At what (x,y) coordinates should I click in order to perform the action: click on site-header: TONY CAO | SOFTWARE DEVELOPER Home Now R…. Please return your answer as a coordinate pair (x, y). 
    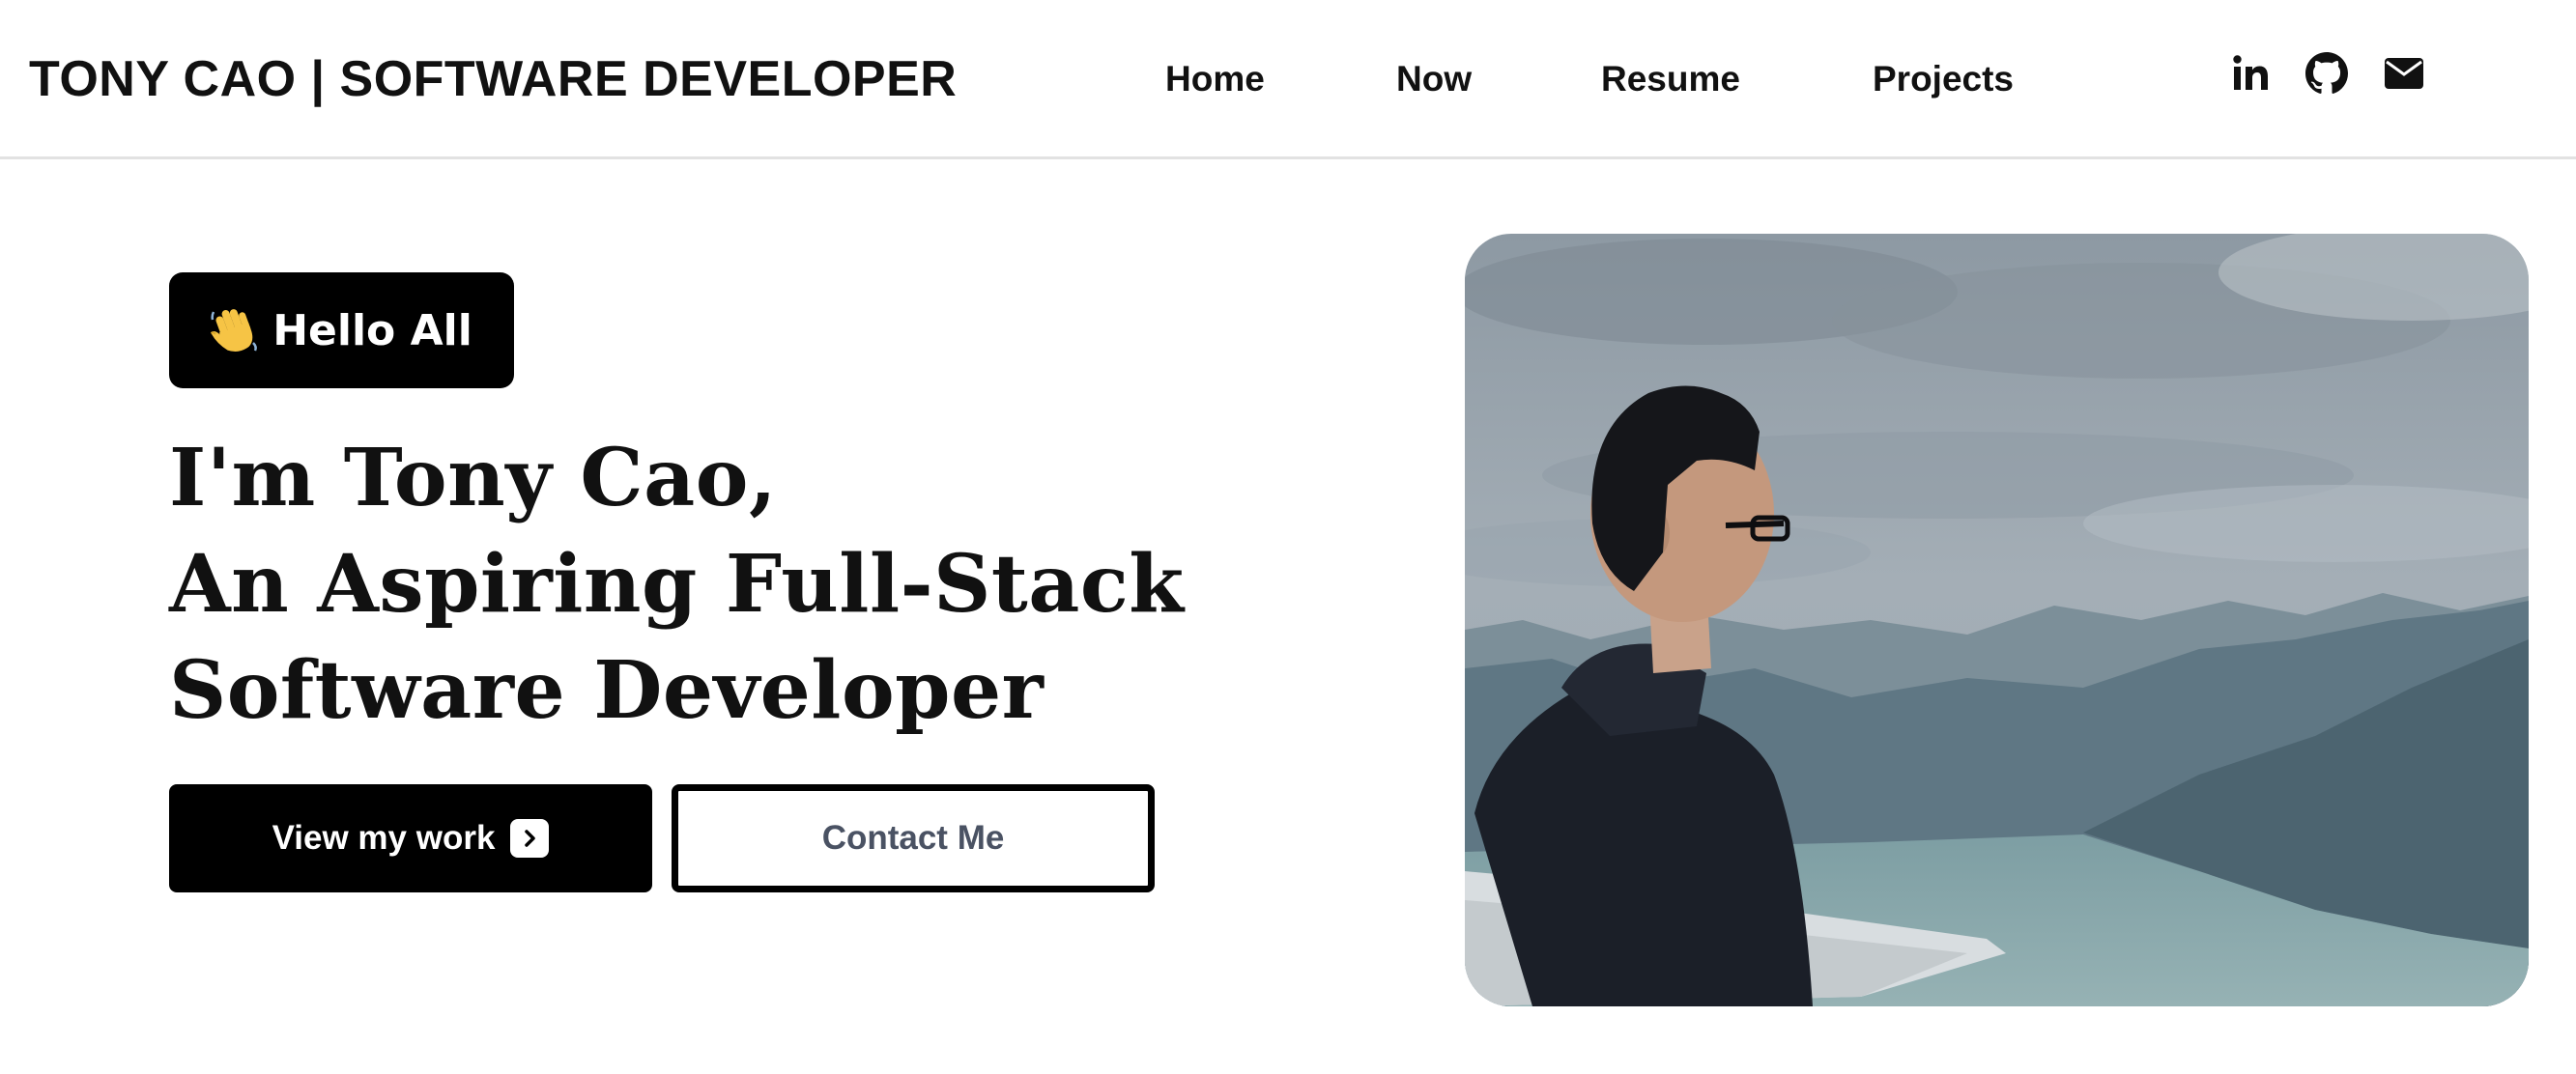
    Looking at the image, I should click on (1288, 79).